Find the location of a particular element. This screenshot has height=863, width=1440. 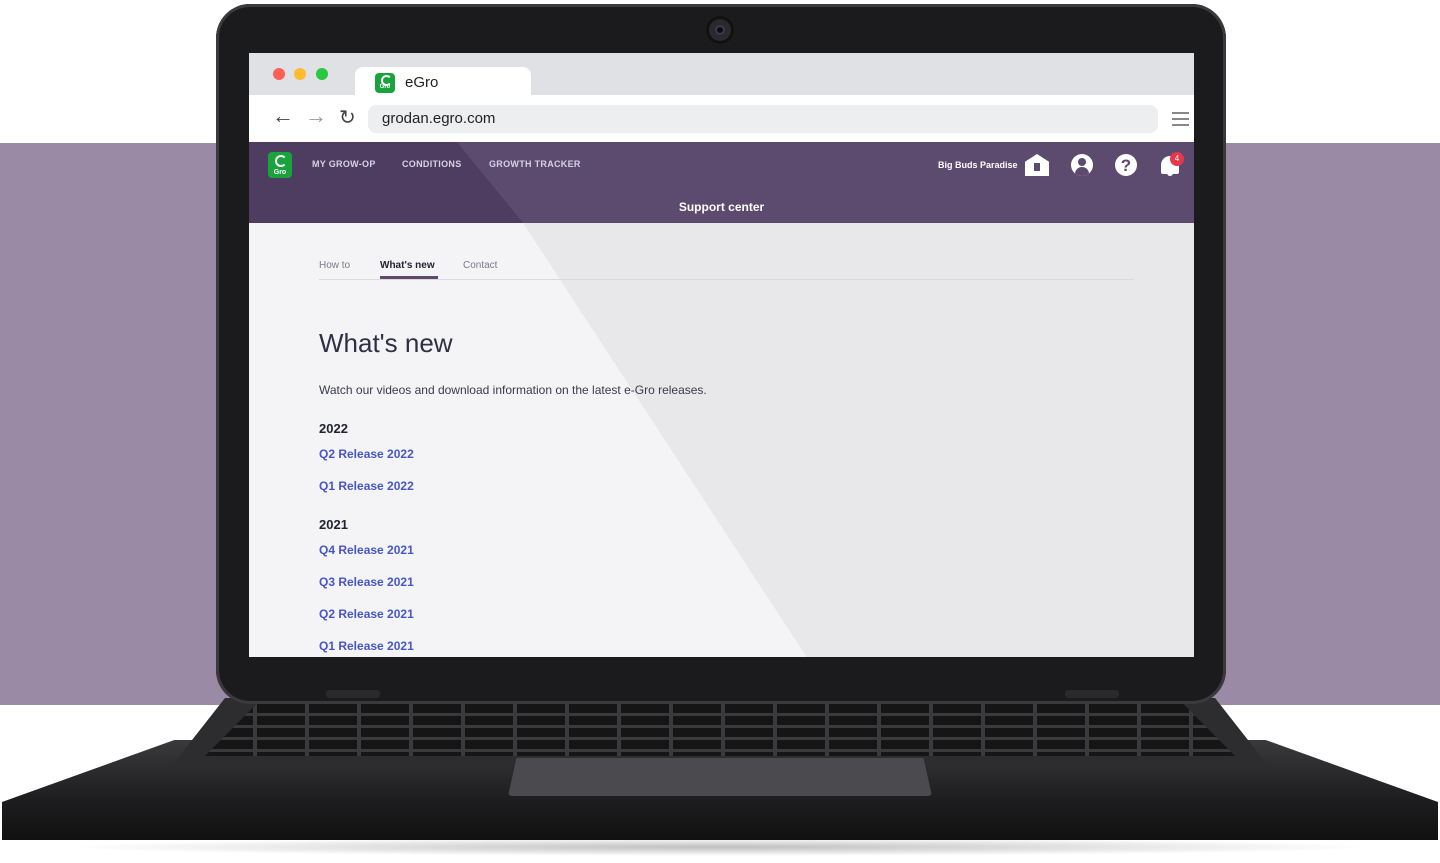

window-close-button is located at coordinates (279, 74).